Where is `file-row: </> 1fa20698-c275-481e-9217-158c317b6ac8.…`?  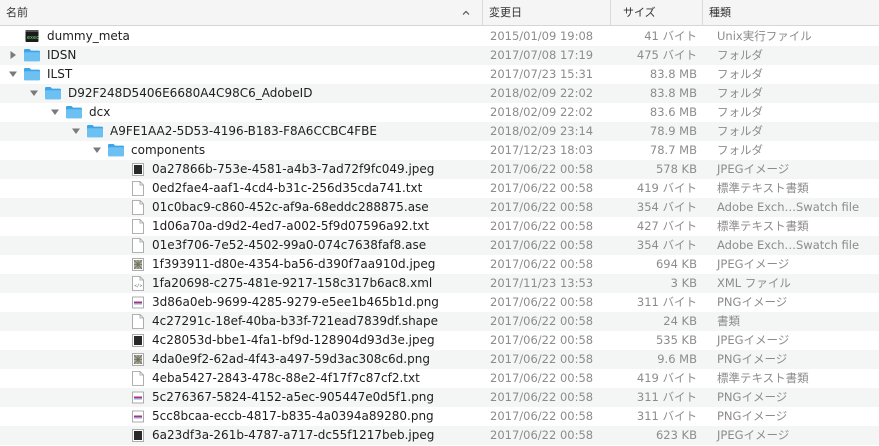
file-row: </> 1fa20698-c275-481e-9217-158c317b6ac8.… is located at coordinates (439, 283).